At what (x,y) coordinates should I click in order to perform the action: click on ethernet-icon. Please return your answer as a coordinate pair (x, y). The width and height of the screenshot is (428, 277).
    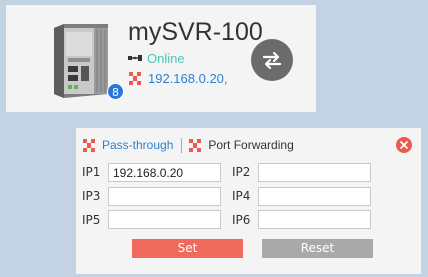
    Looking at the image, I should click on (135, 58).